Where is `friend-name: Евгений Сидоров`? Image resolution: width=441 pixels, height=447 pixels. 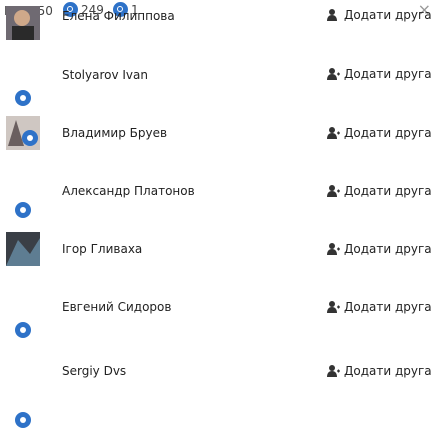 friend-name: Евгений Сидоров is located at coordinates (116, 307).